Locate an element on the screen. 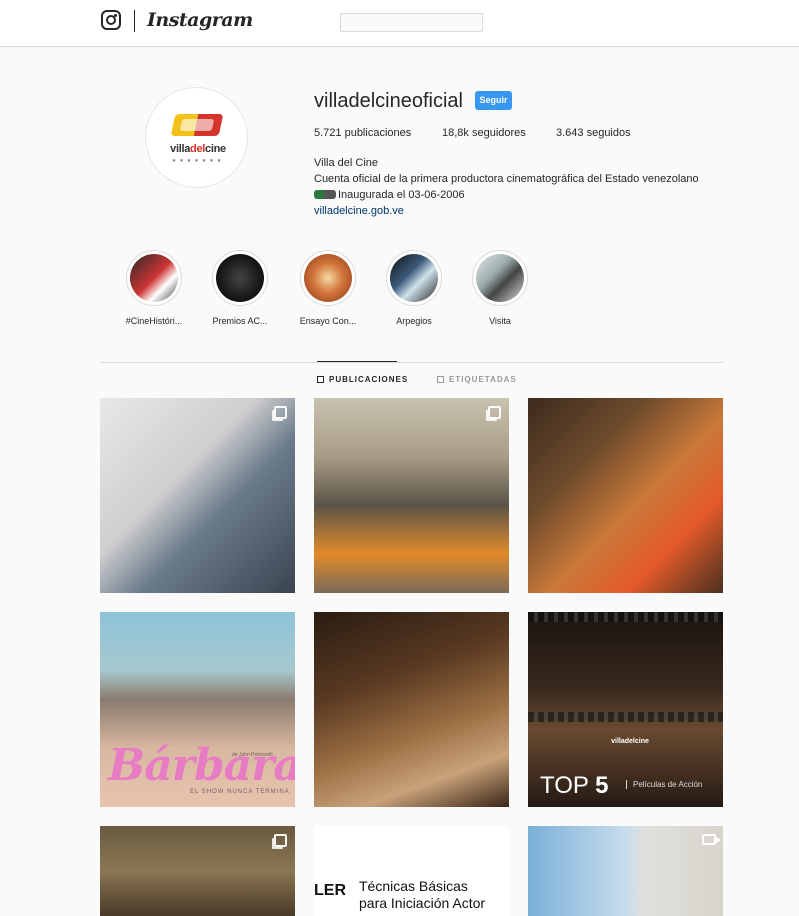 The height and width of the screenshot is (916, 799). poster-fragment: LER is located at coordinates (330, 890).